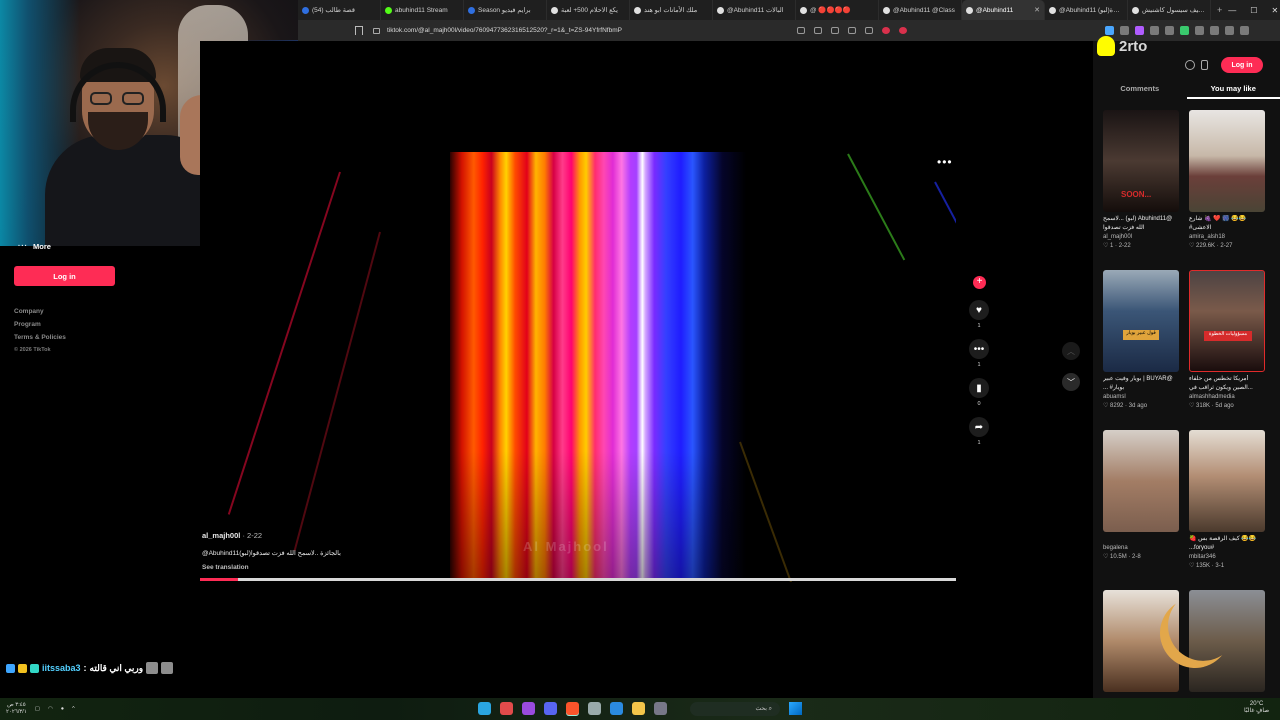 This screenshot has width=1280, height=720. I want to click on heart-icon: ♥, so click(979, 310).